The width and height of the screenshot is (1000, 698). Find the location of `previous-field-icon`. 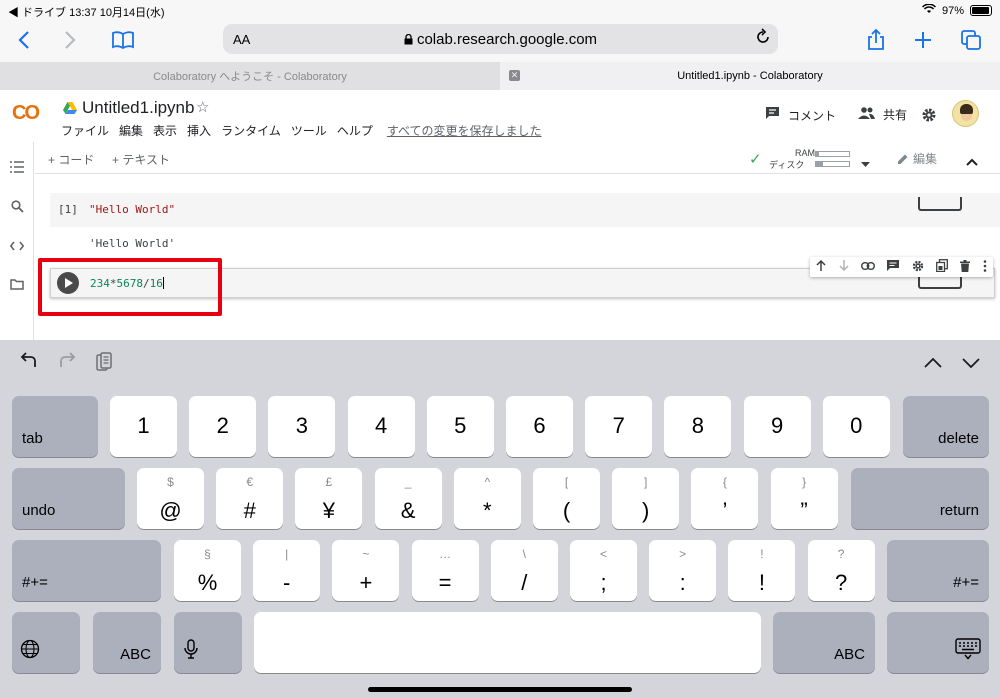

previous-field-icon is located at coordinates (933, 362).